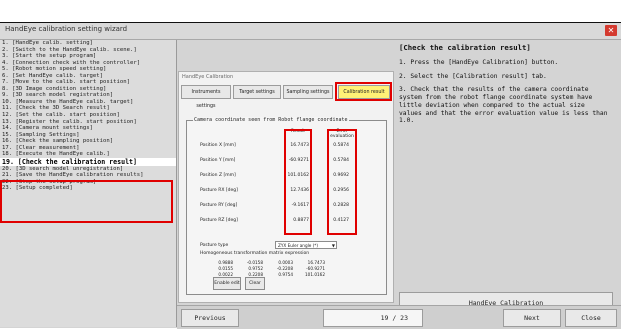 The image size is (621, 329). Describe the element at coordinates (373, 318) in the screenshot. I see `page-indicator: 19 / 23` at that location.